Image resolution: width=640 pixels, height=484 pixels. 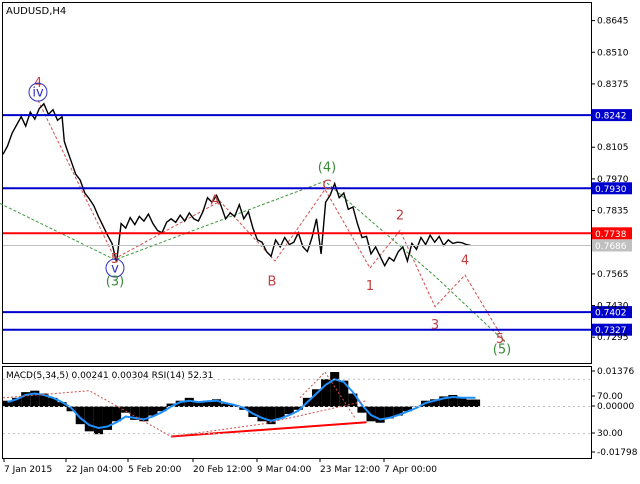 I want to click on indicator-tick-label: 0.00000, so click(x=615, y=407).